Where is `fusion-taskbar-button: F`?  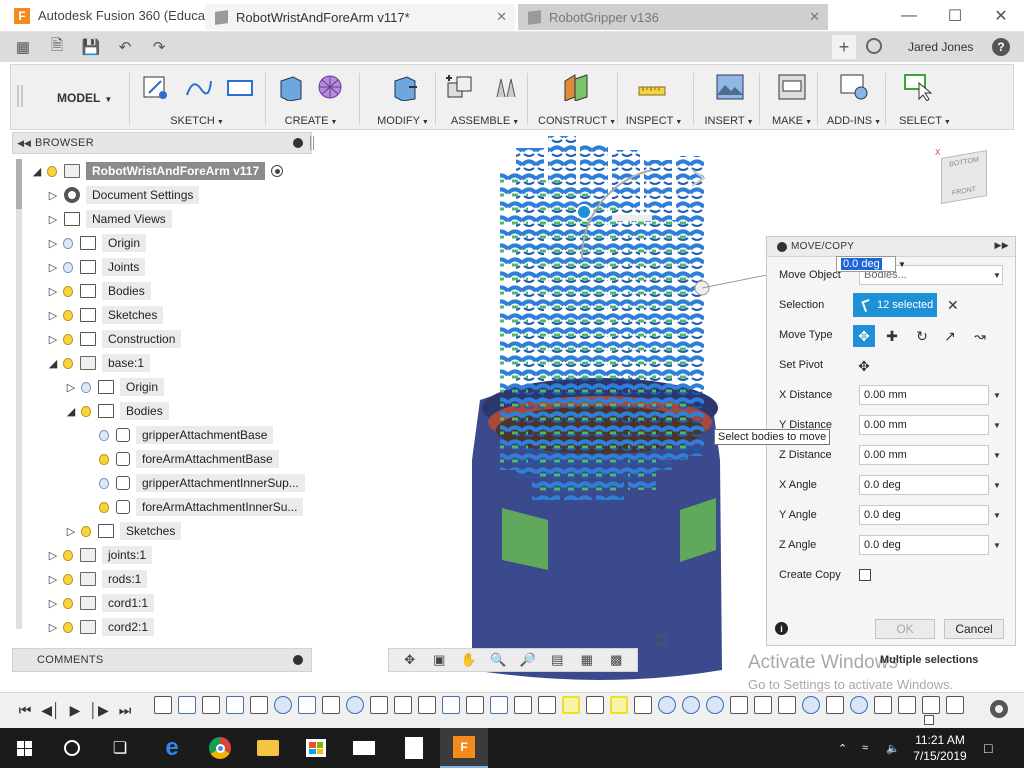
fusion-taskbar-button: F is located at coordinates (464, 748).